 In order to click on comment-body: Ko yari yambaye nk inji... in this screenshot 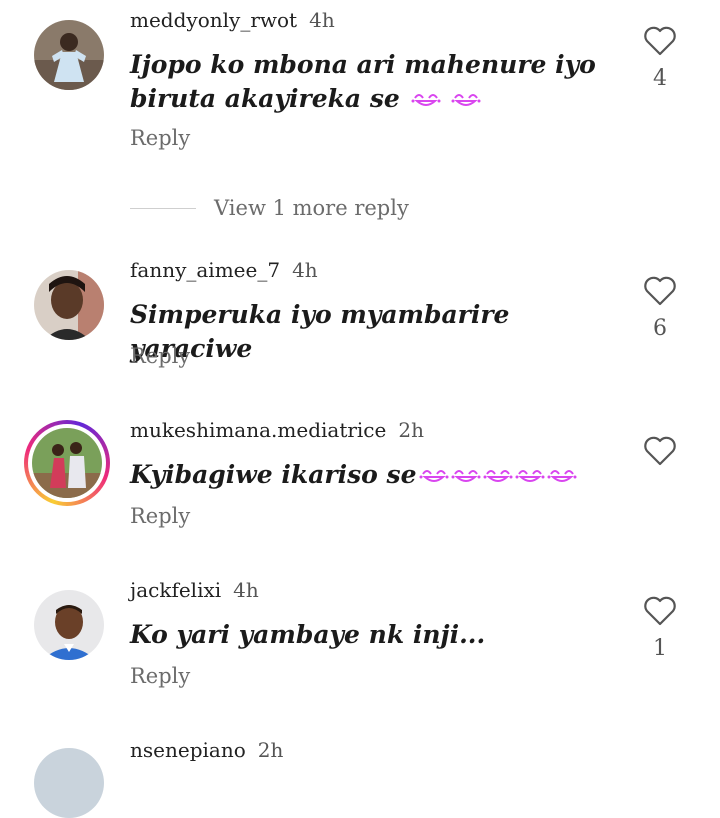, I will do `click(308, 634)`.